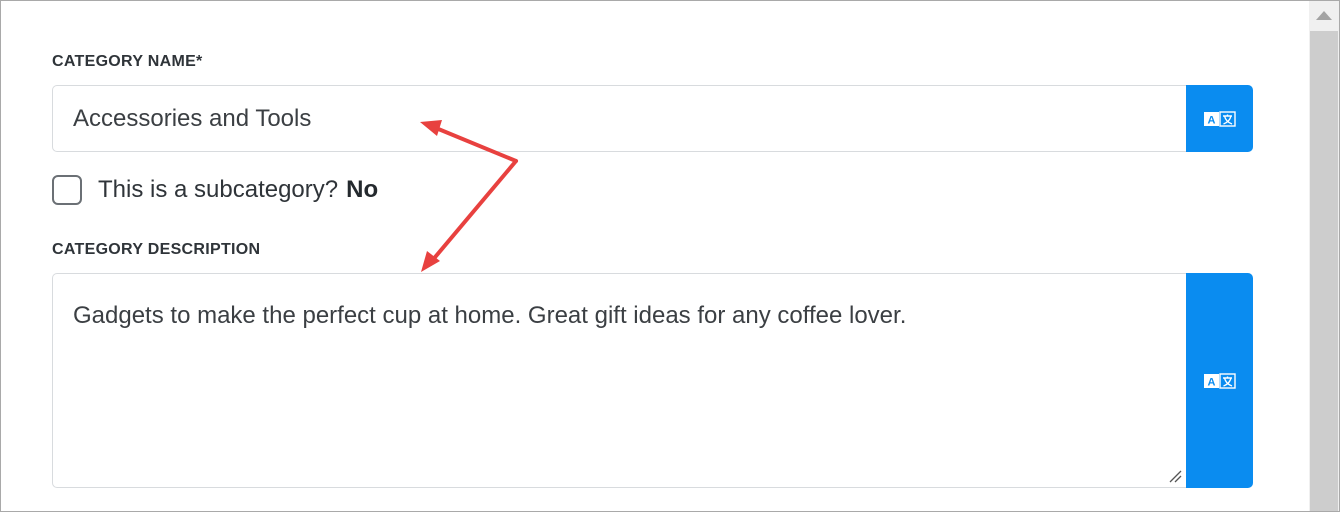 The height and width of the screenshot is (512, 1340). Describe the element at coordinates (218, 189) in the screenshot. I see `subcategory-label: This is a subcategory?` at that location.